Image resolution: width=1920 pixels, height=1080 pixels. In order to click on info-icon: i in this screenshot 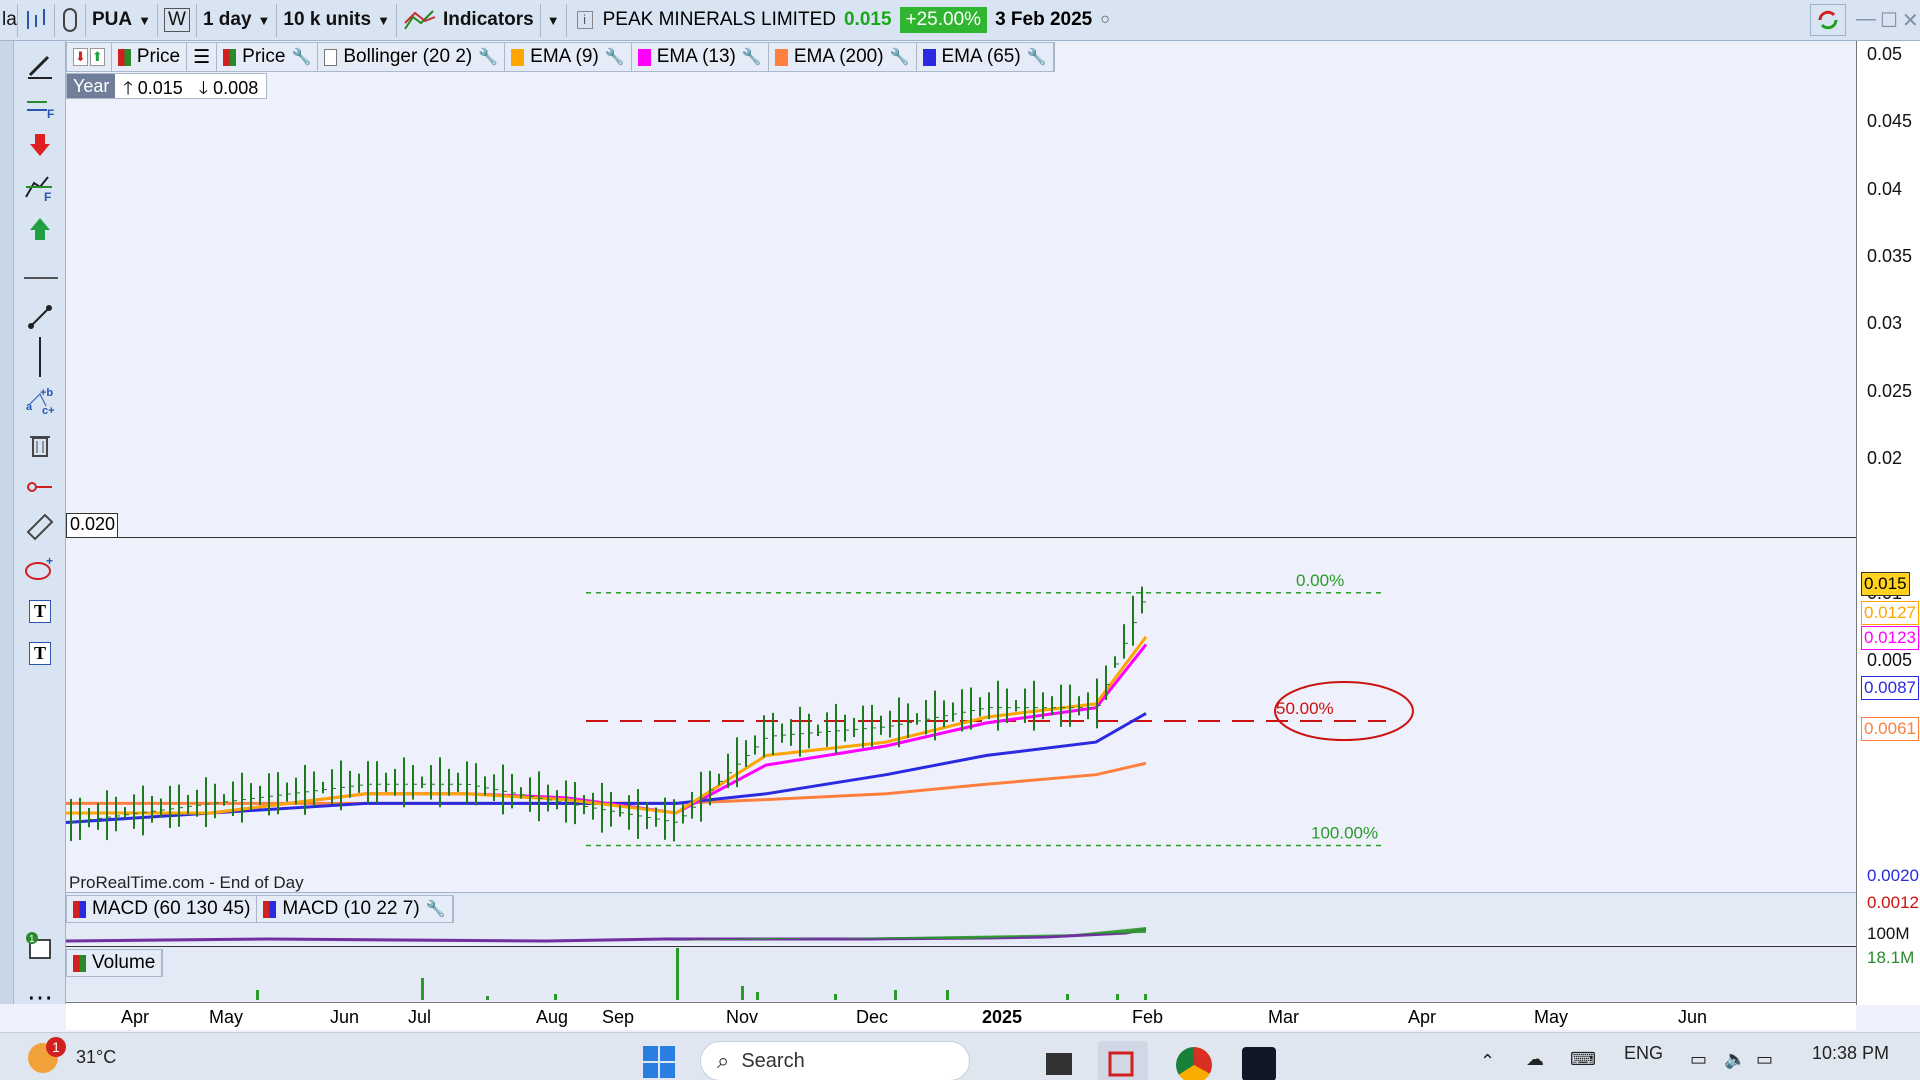, I will do `click(584, 20)`.